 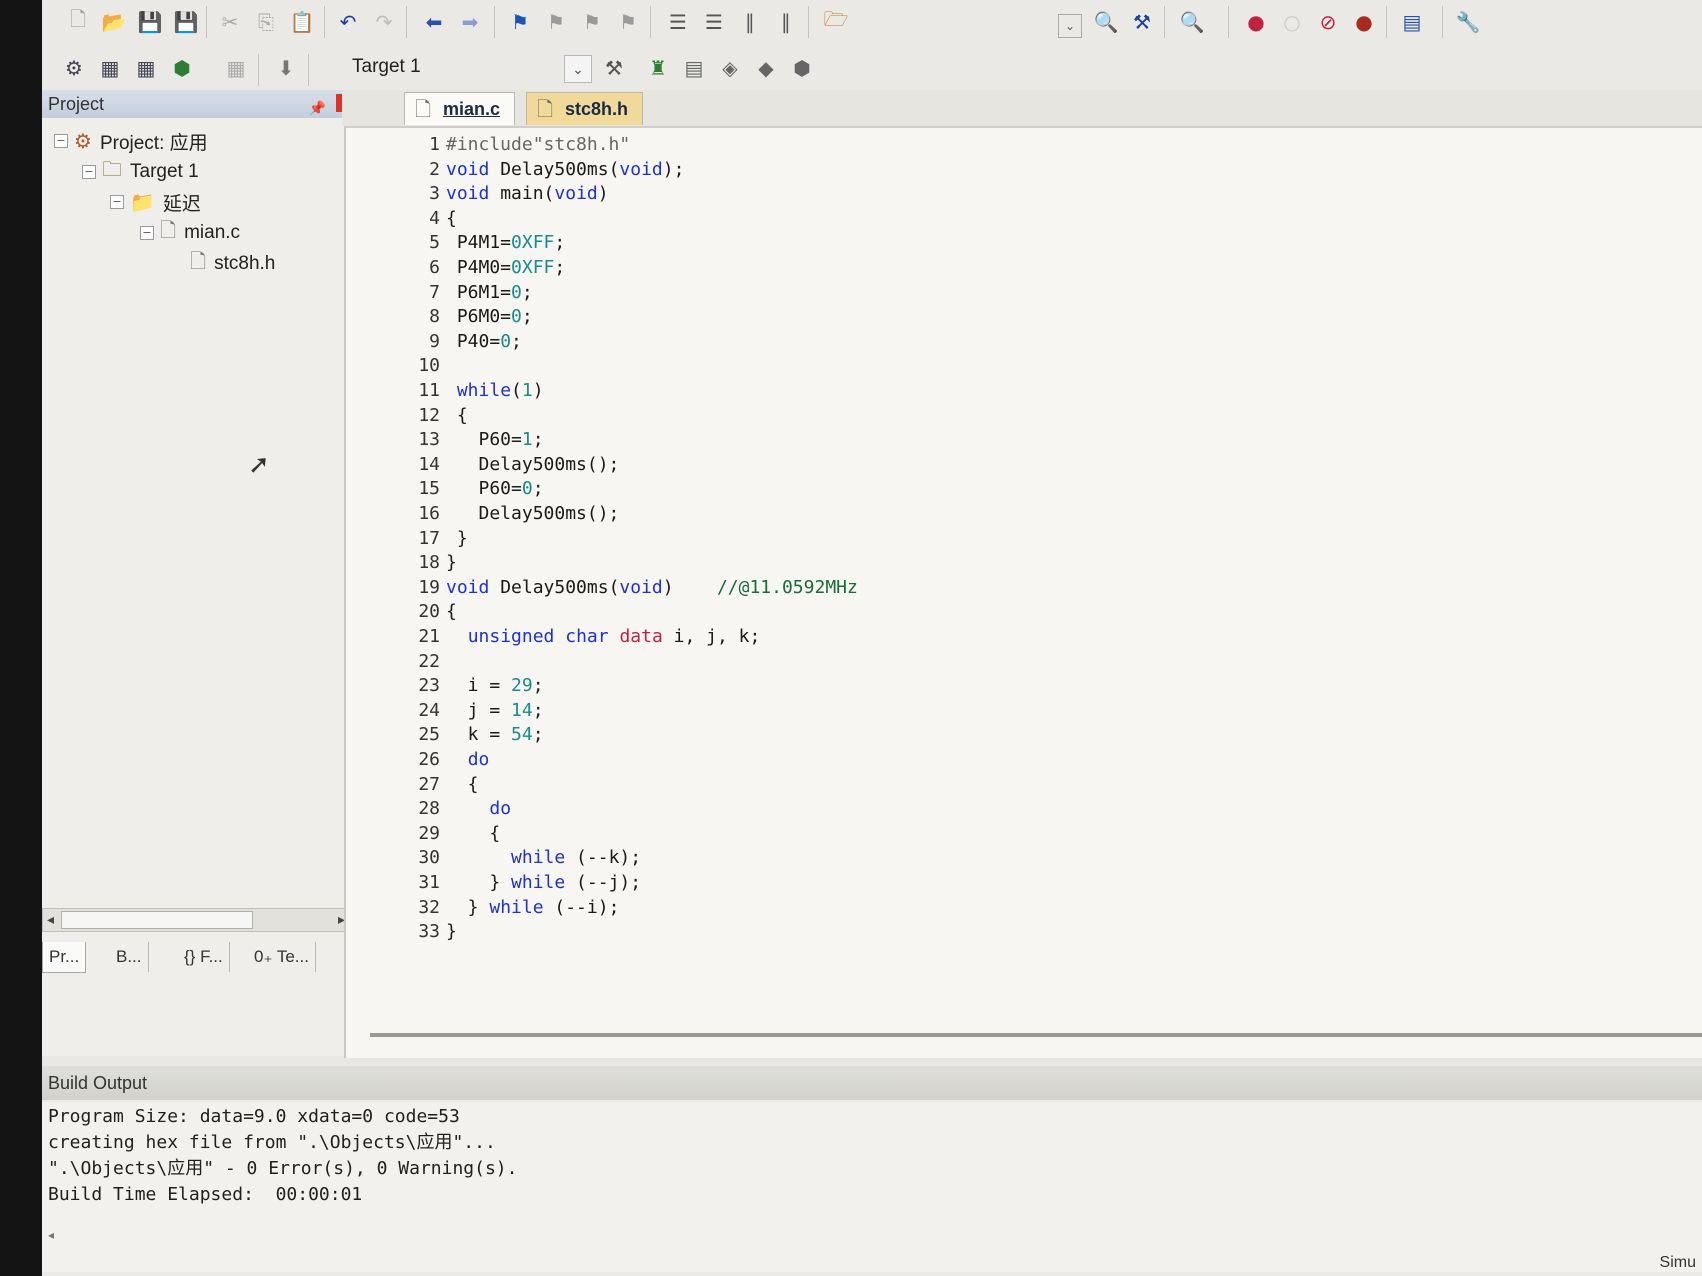 What do you see at coordinates (131, 141) in the screenshot?
I see `tree-item-project: − ⚙ Project: 应用` at bounding box center [131, 141].